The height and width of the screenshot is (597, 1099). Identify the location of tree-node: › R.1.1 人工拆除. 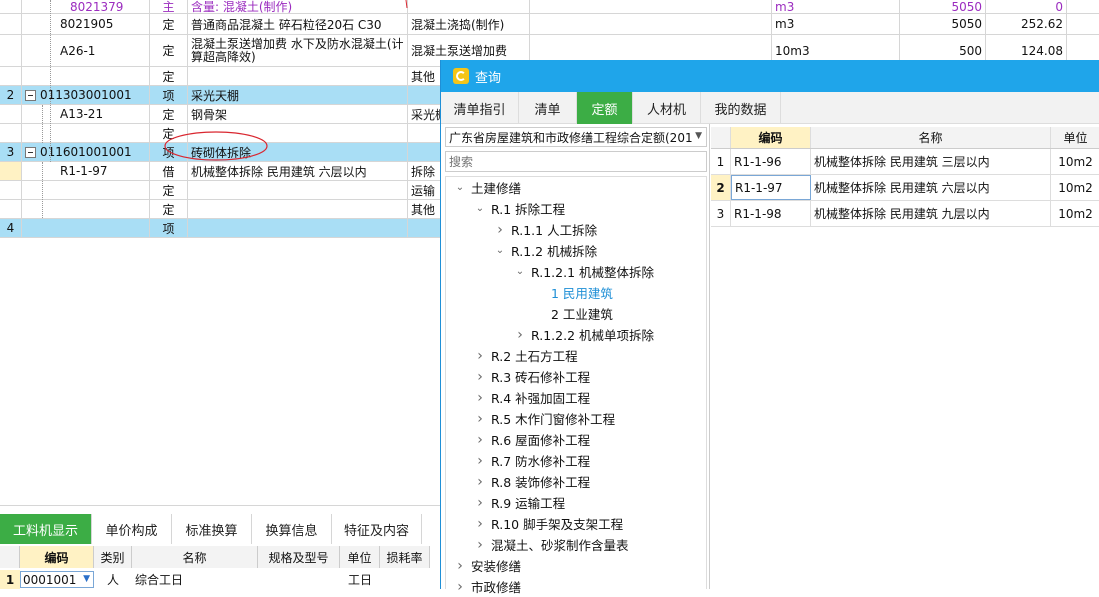
(545, 229).